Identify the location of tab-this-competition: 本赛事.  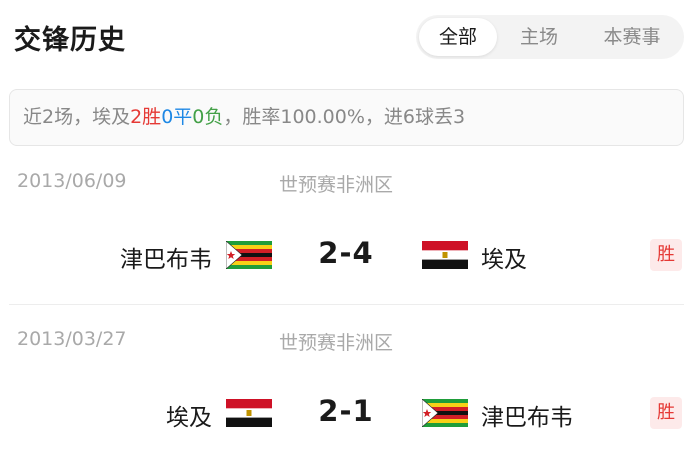
(632, 37).